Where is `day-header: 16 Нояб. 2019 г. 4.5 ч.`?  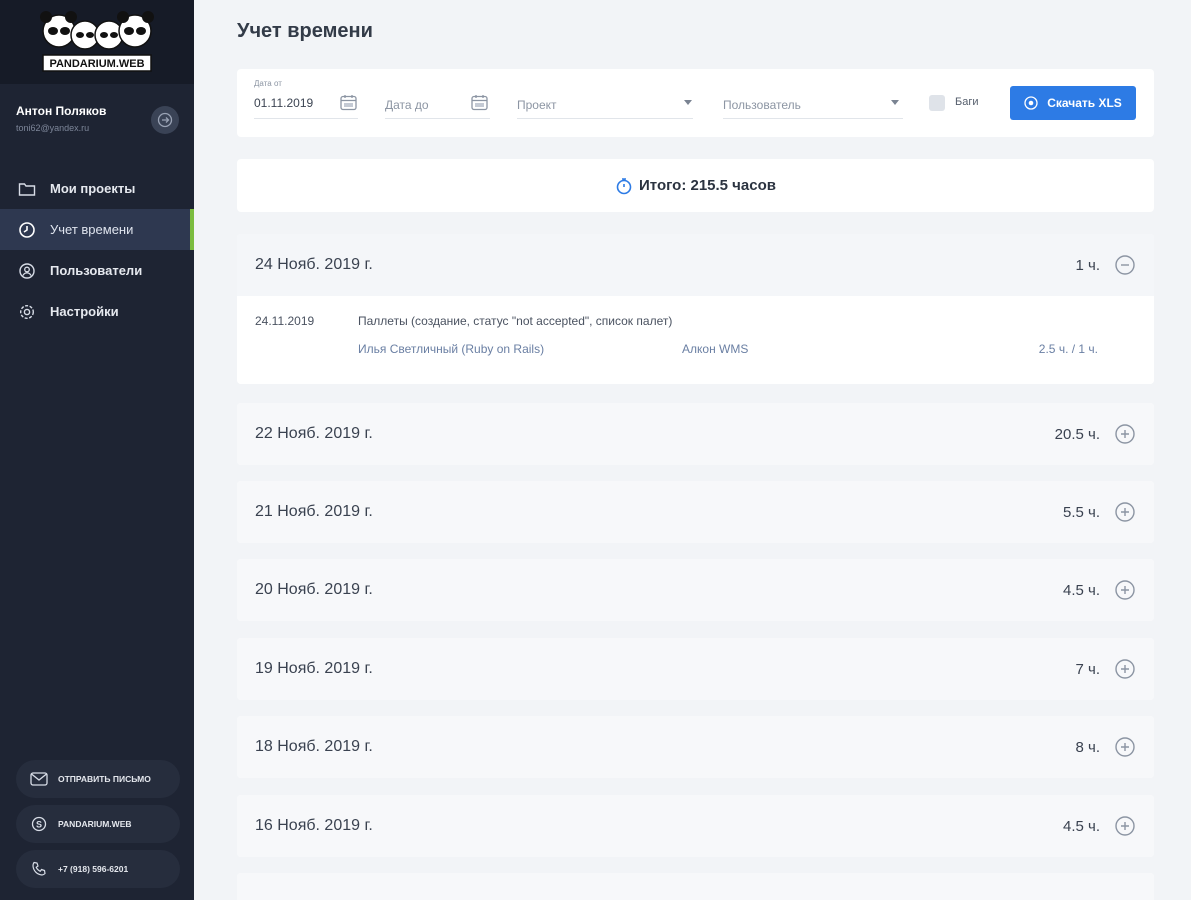 day-header: 16 Нояб. 2019 г. 4.5 ч. is located at coordinates (695, 826).